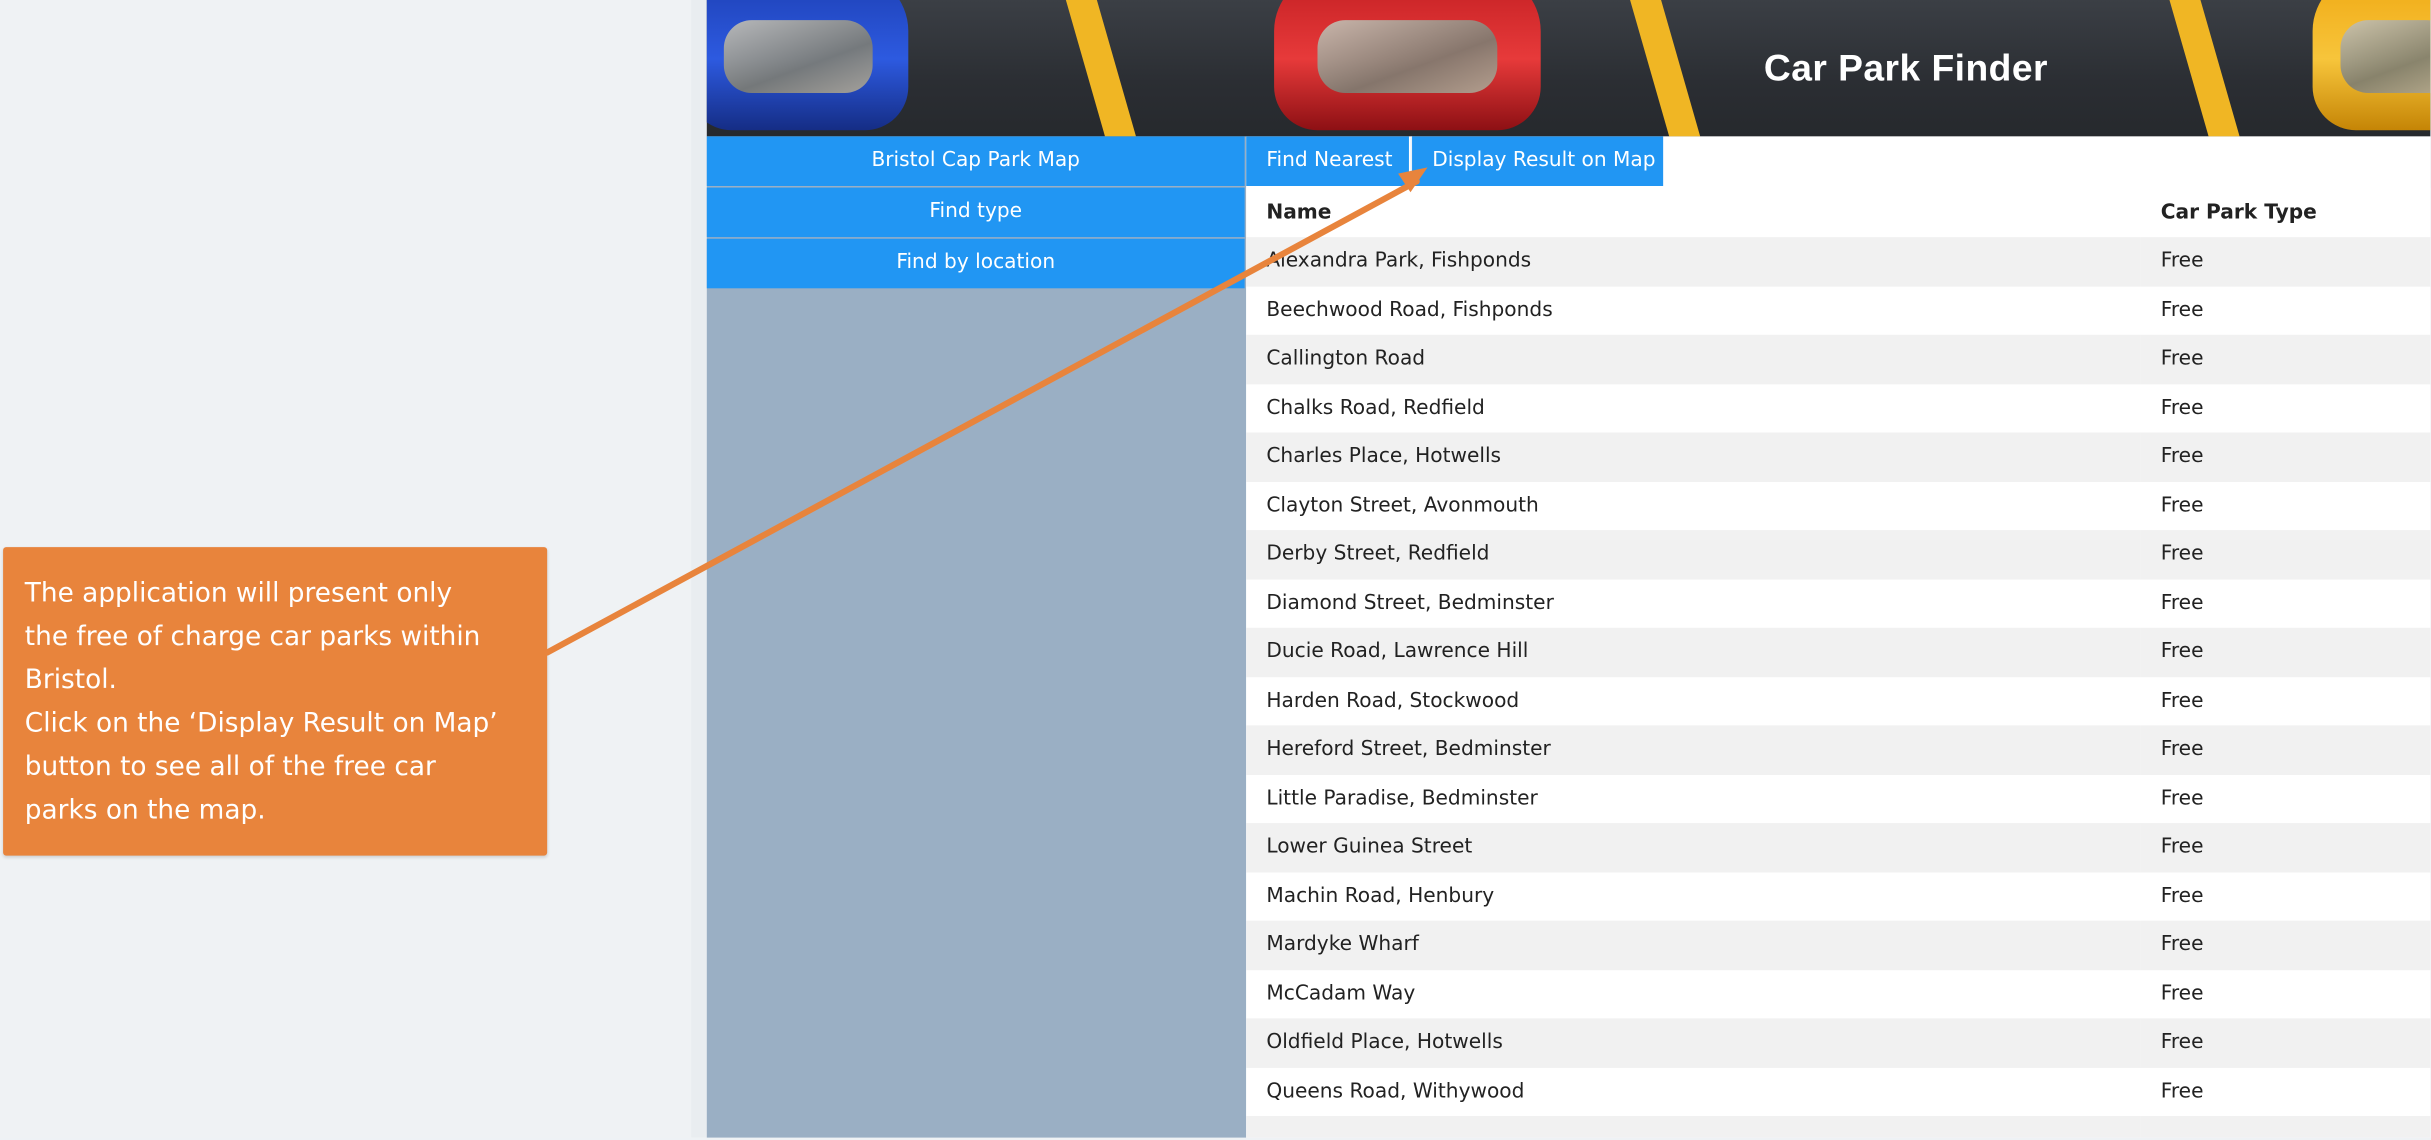 This screenshot has width=2431, height=1140. What do you see at coordinates (1693, 847) in the screenshot?
I see `cell-name: Lower Guinea Street` at bounding box center [1693, 847].